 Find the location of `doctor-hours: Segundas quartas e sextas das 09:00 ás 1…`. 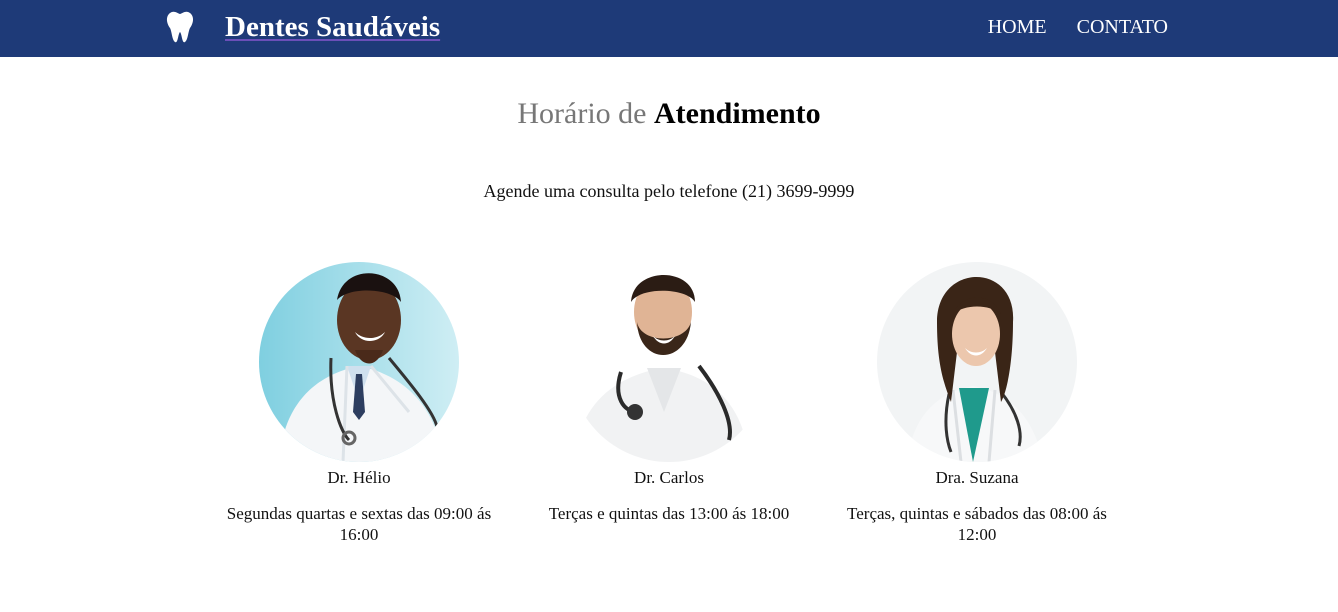

doctor-hours: Segundas quartas e sextas das 09:00 ás 1… is located at coordinates (359, 524).